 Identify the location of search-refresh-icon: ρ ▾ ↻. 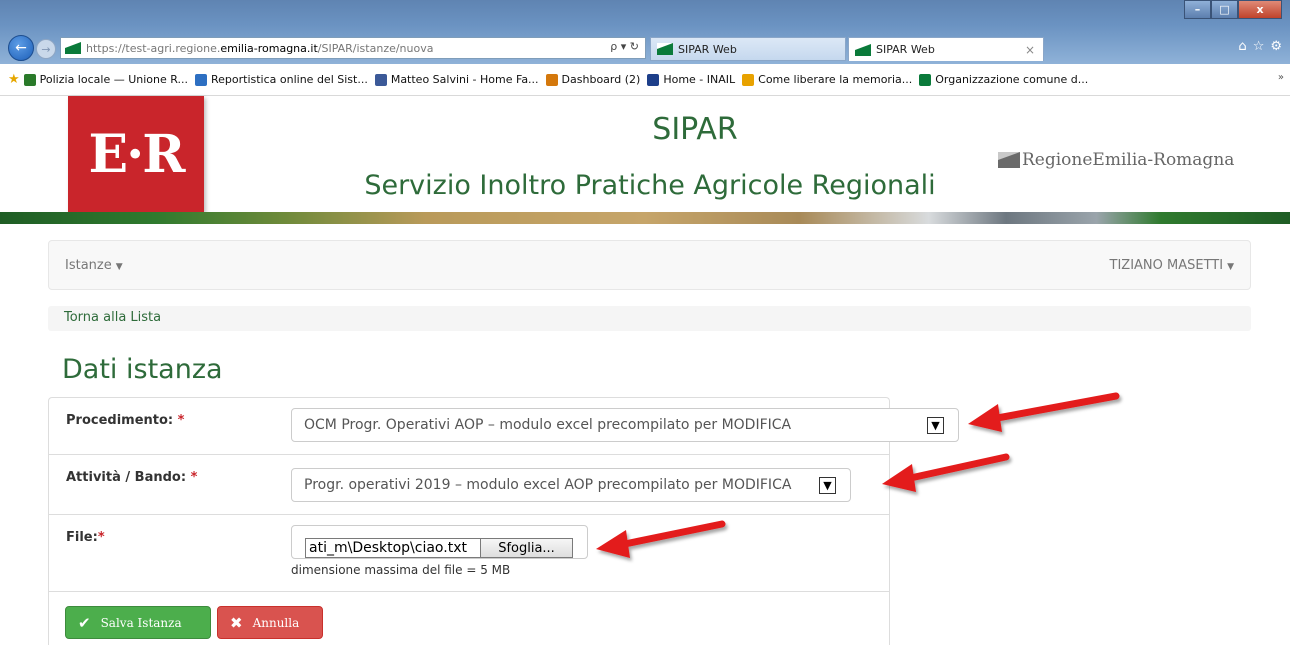
(624, 46).